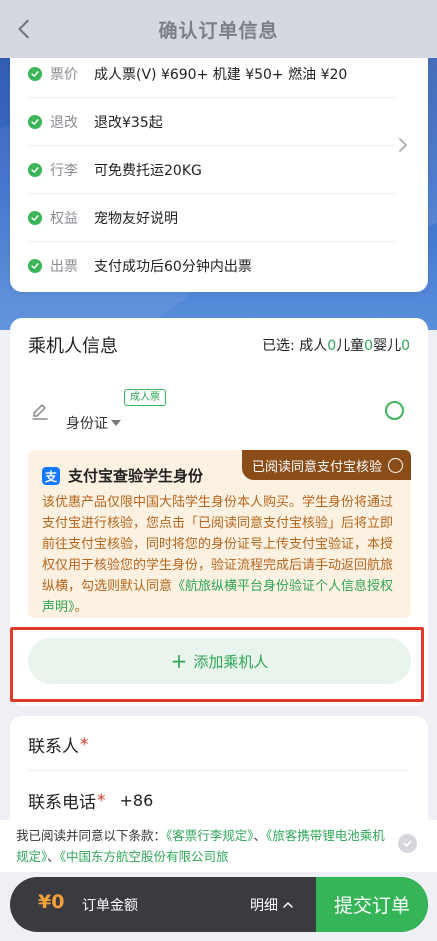  I want to click on chevron-left-icon, so click(23, 29).